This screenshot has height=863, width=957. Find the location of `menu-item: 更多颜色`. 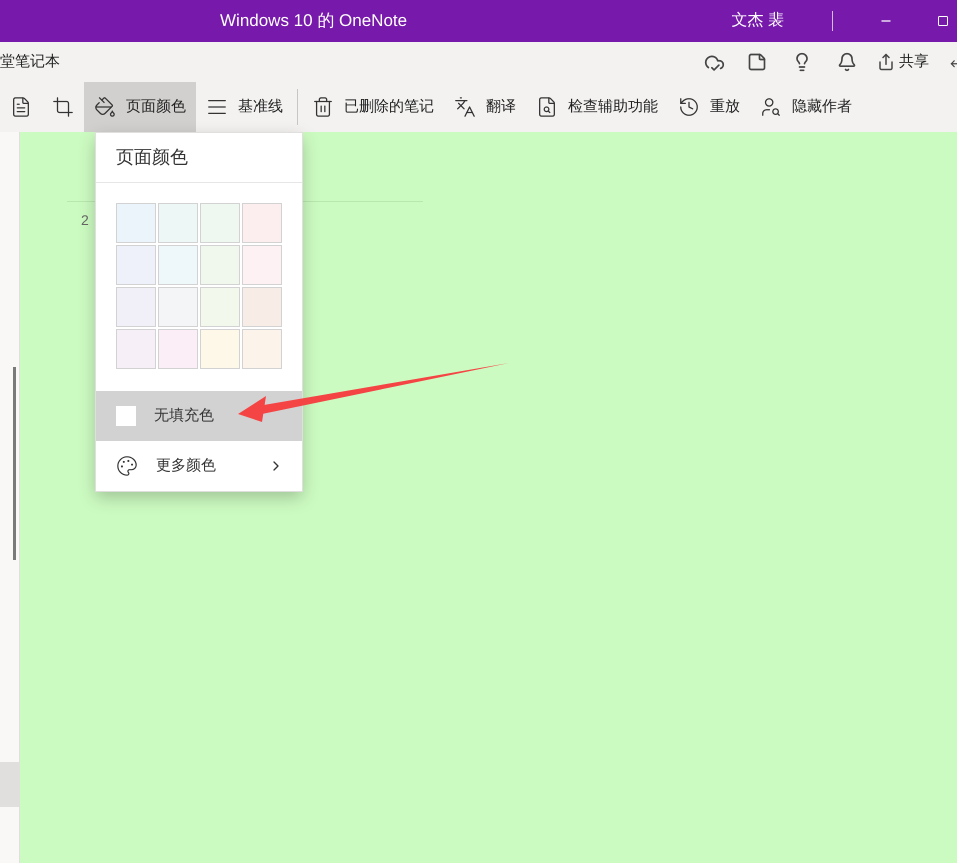

menu-item: 更多颜色 is located at coordinates (199, 466).